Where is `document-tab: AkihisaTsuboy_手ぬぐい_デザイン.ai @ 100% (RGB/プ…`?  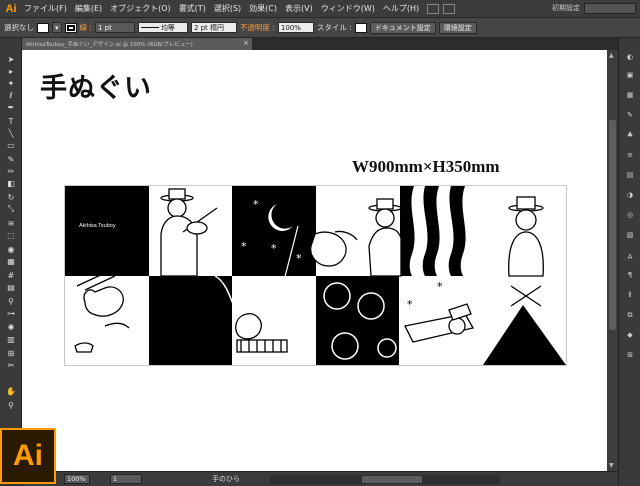
document-tab: AkihisaTsuboy_手ぬぐい_デザイン.ai @ 100% (RGB/プ… is located at coordinates (137, 44).